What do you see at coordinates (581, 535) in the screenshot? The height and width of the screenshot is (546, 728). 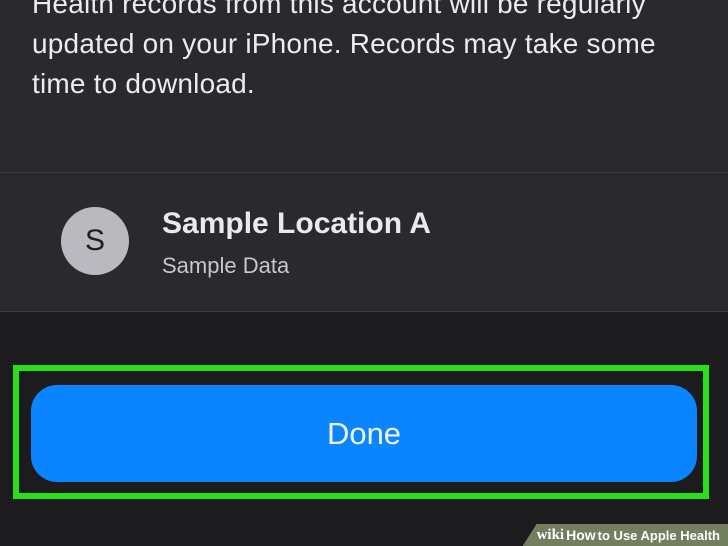 I see `watermark-how: How` at bounding box center [581, 535].